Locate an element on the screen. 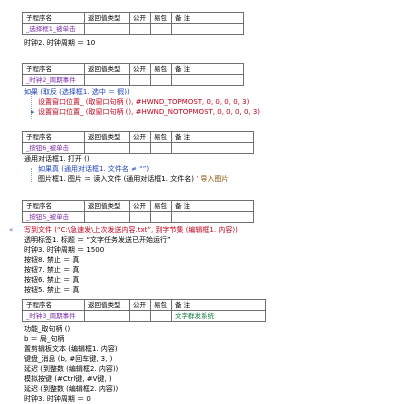 The height and width of the screenshot is (404, 401). code-line: 通用对话框1. 打开 () is located at coordinates (57, 159).